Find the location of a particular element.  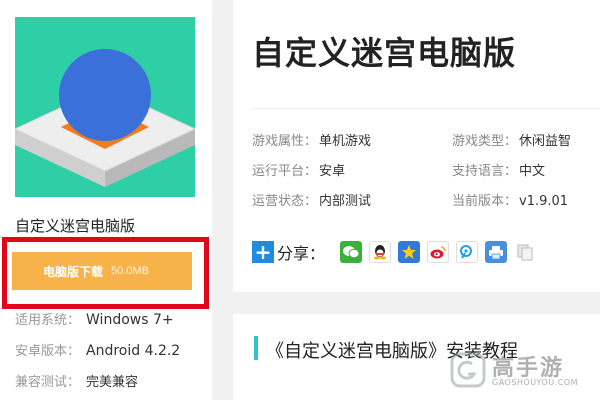

attr-label: 当前版本： is located at coordinates (485, 201).